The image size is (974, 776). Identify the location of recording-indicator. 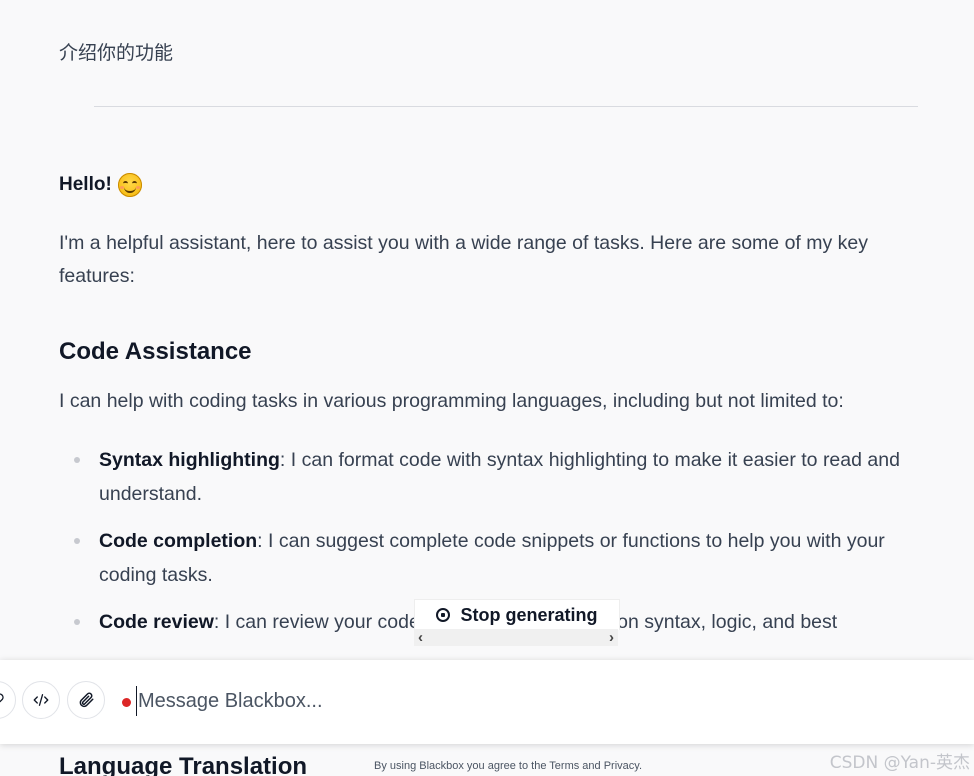
(126, 702).